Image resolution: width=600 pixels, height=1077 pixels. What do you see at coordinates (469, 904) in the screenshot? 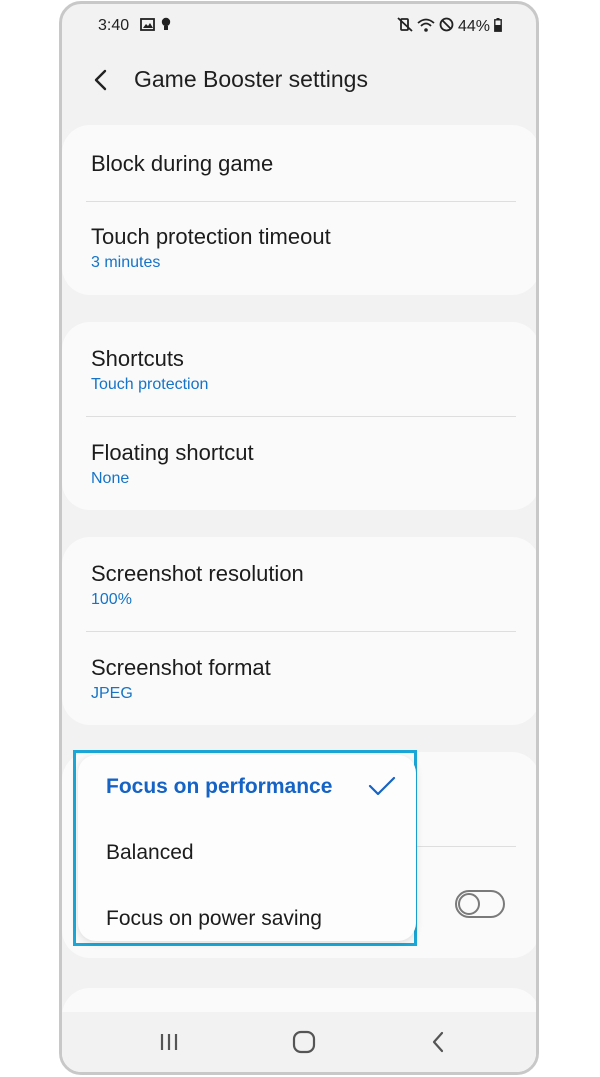
I see `toggle-knob` at bounding box center [469, 904].